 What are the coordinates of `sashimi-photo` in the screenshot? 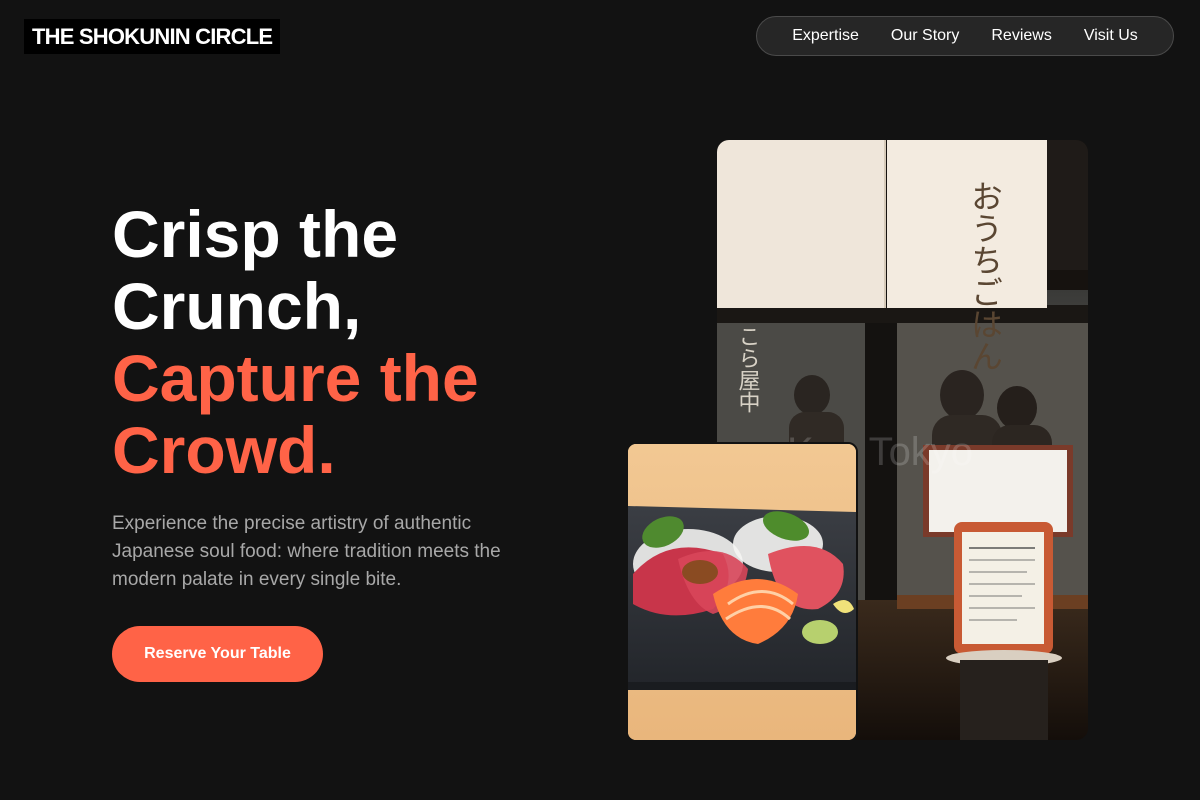 It's located at (742, 592).